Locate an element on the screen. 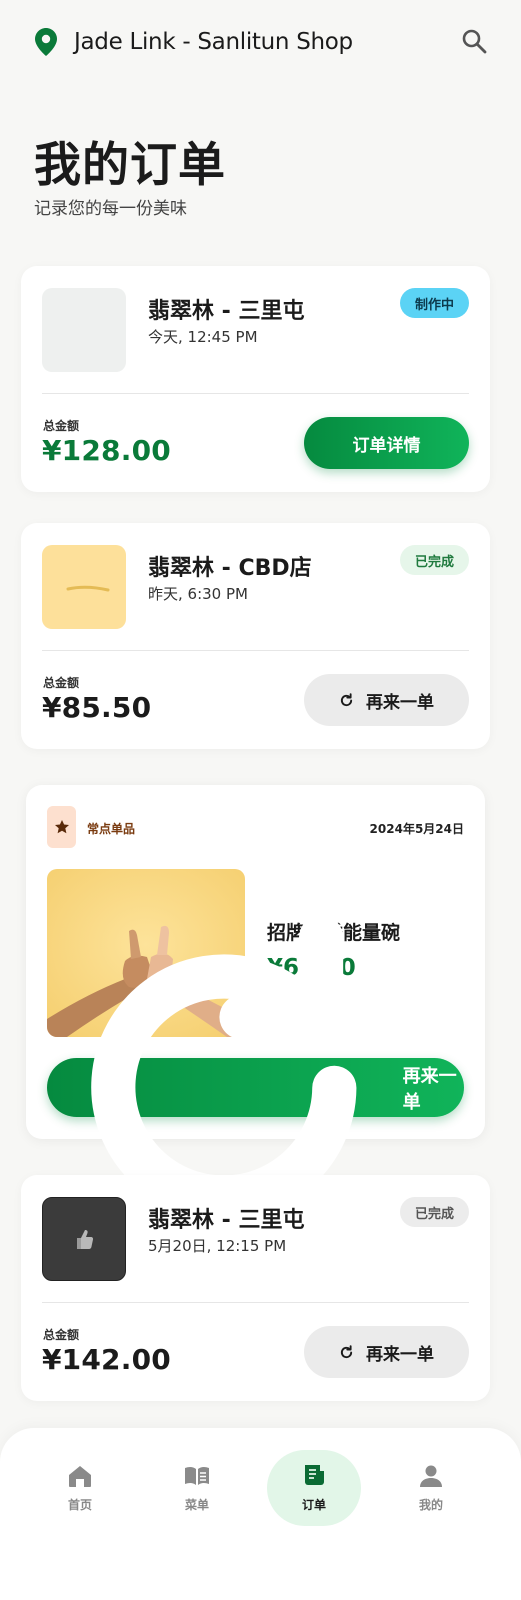 The image size is (521, 1600). order-total: ¥85.50 is located at coordinates (97, 707).